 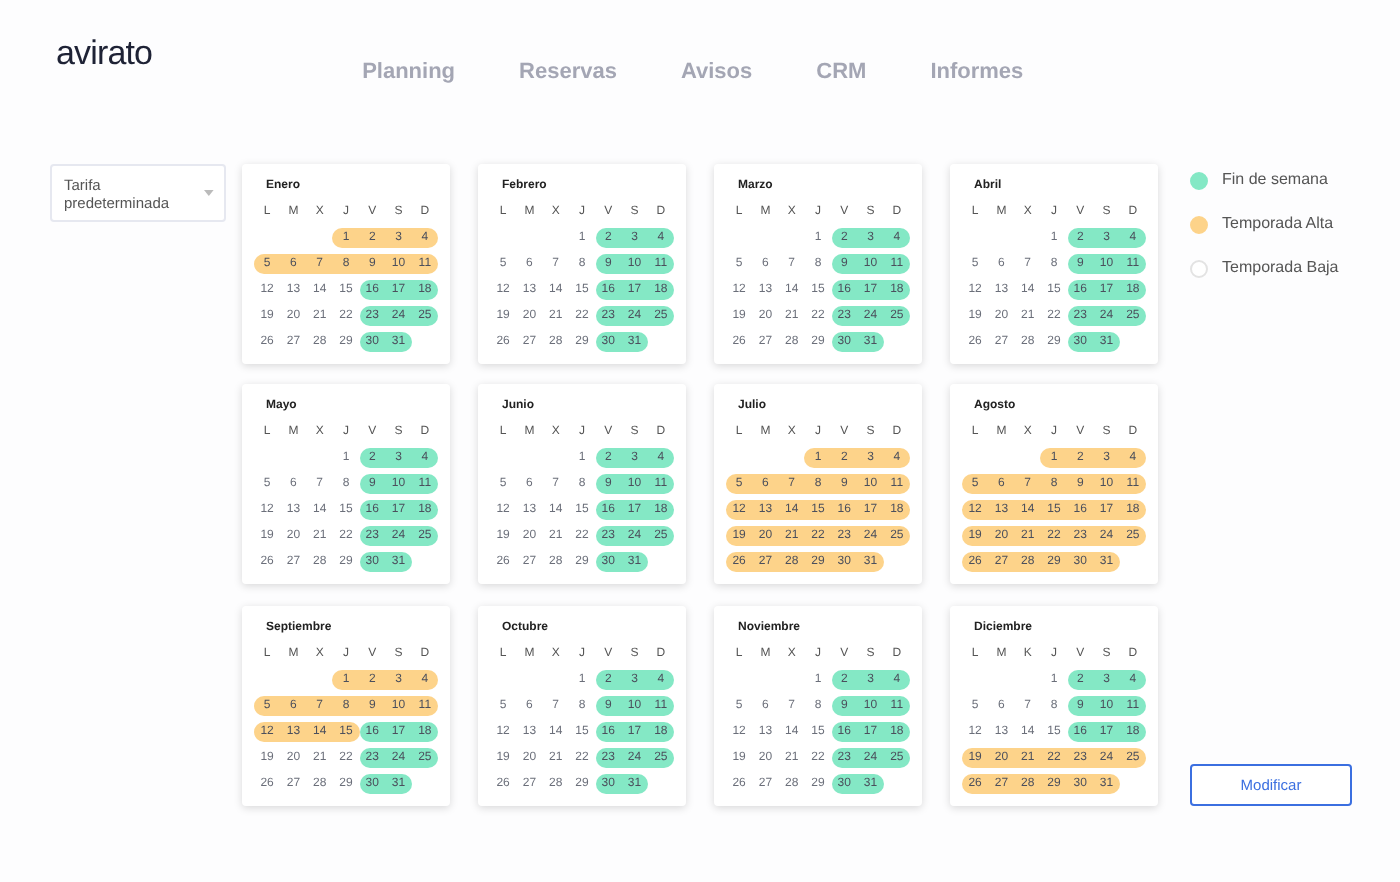 I want to click on caret-icon, so click(x=209, y=193).